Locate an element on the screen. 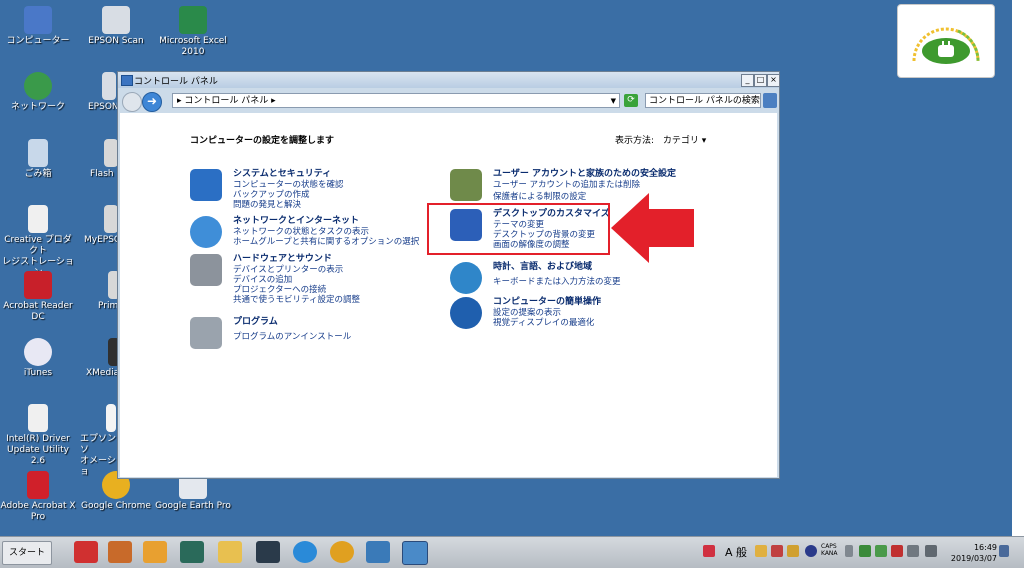  media-player-icon is located at coordinates (155, 552).